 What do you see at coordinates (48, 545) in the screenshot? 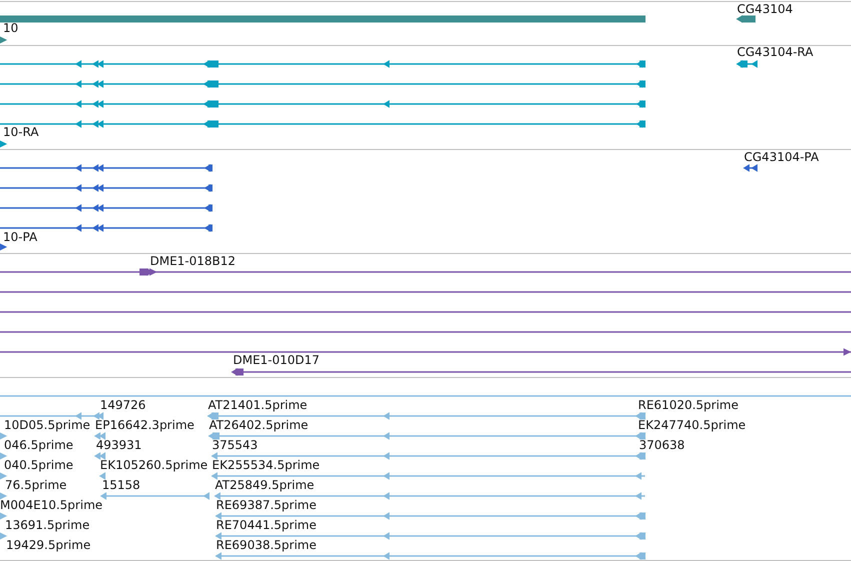
I see `feature-label: 19429.5prime` at bounding box center [48, 545].